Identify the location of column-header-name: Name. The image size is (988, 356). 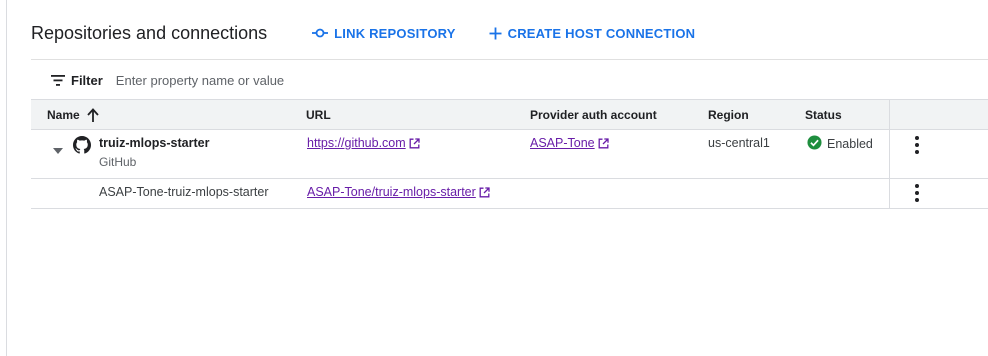
(73, 114).